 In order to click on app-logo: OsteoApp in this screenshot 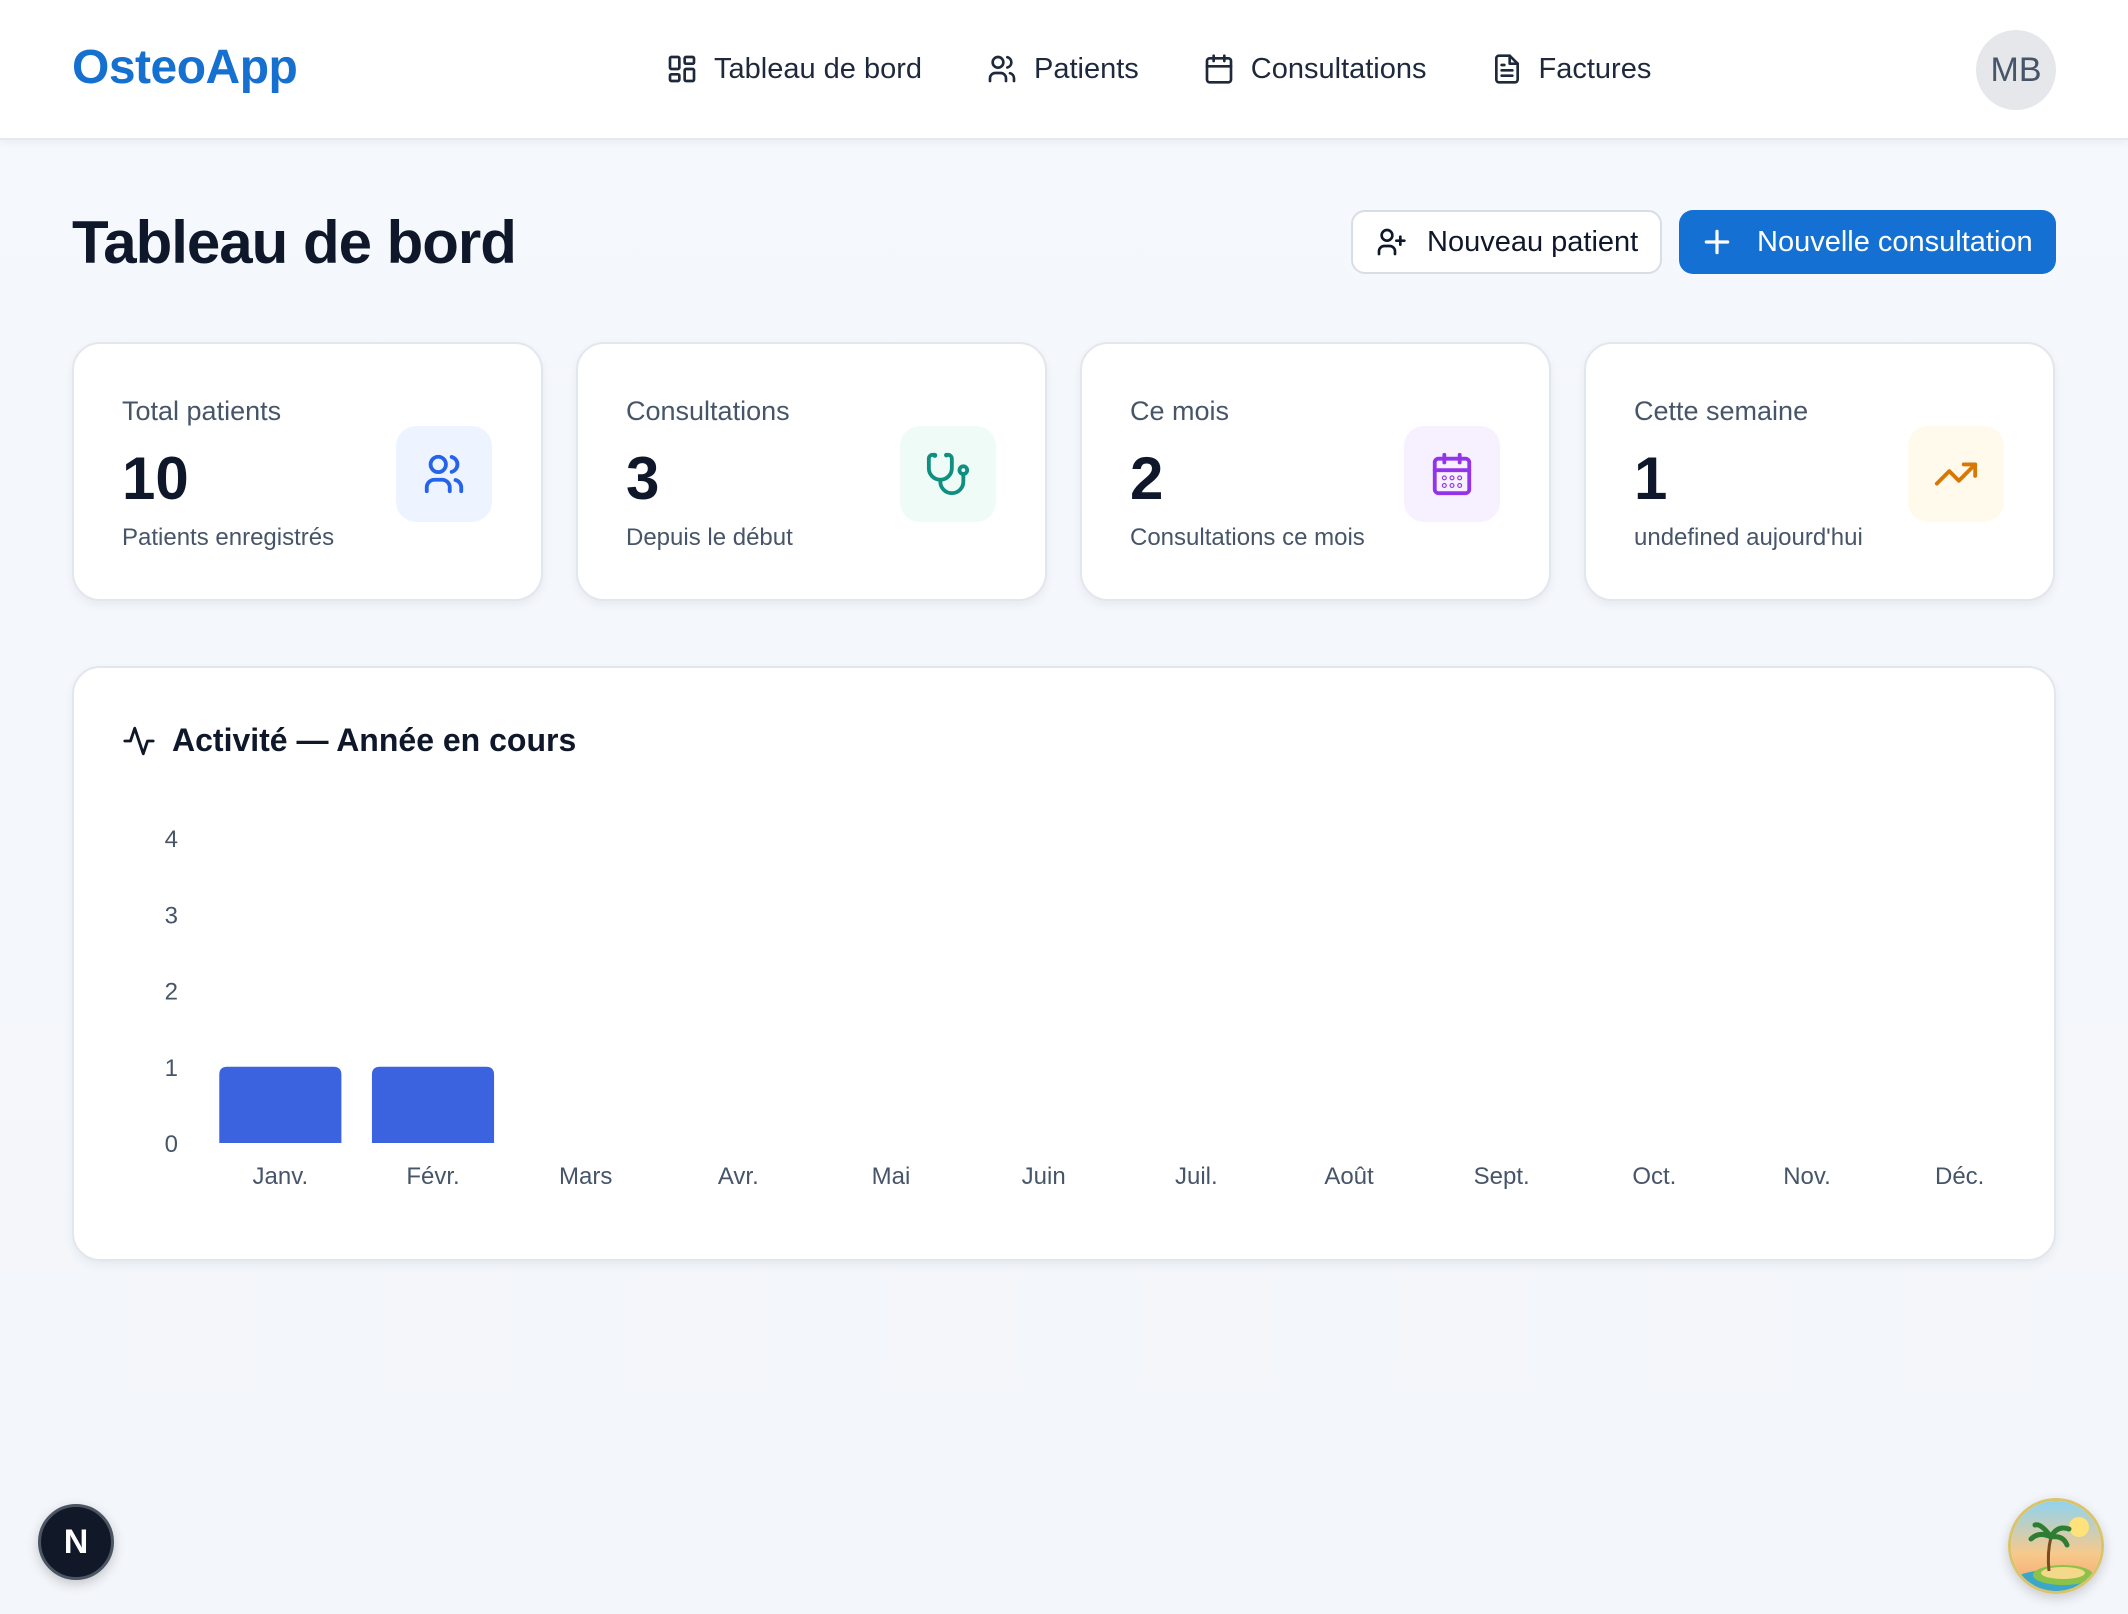, I will do `click(185, 67)`.